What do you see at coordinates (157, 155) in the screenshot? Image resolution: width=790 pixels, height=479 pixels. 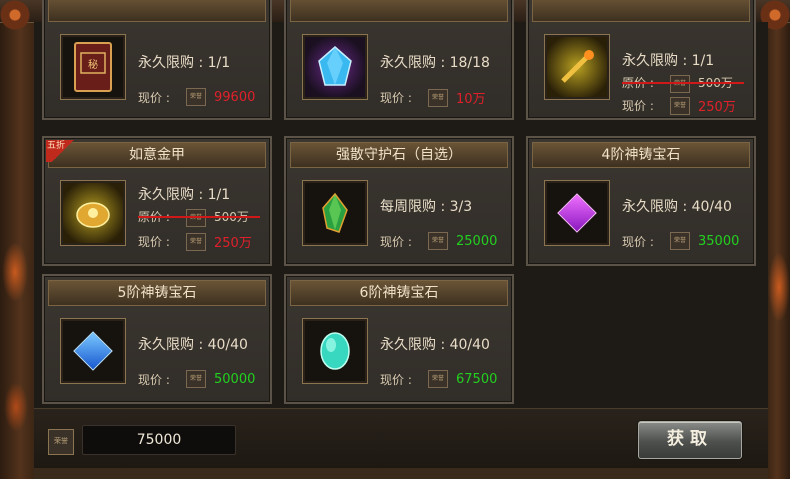 I see `item-name: 如意金甲` at bounding box center [157, 155].